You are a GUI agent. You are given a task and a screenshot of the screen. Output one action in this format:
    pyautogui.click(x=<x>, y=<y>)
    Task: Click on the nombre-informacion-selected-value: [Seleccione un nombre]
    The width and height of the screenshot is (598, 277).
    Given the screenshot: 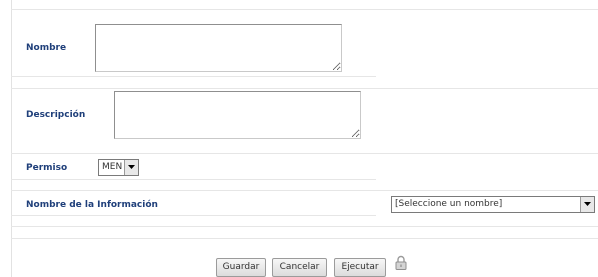 What is the action you would take?
    pyautogui.click(x=449, y=204)
    